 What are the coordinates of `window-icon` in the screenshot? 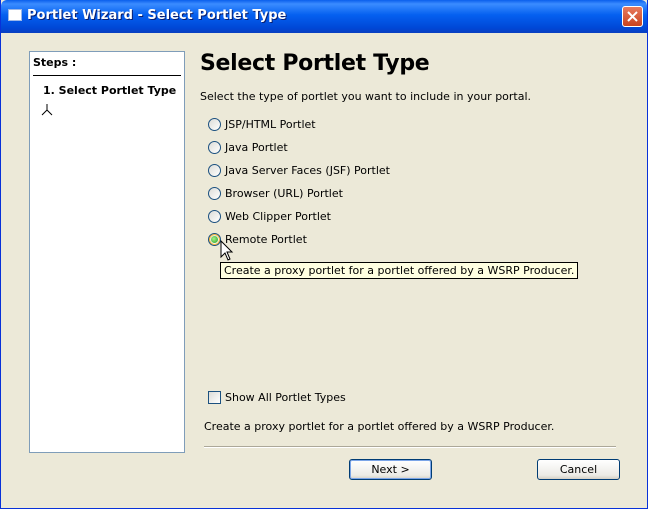 It's located at (15, 15).